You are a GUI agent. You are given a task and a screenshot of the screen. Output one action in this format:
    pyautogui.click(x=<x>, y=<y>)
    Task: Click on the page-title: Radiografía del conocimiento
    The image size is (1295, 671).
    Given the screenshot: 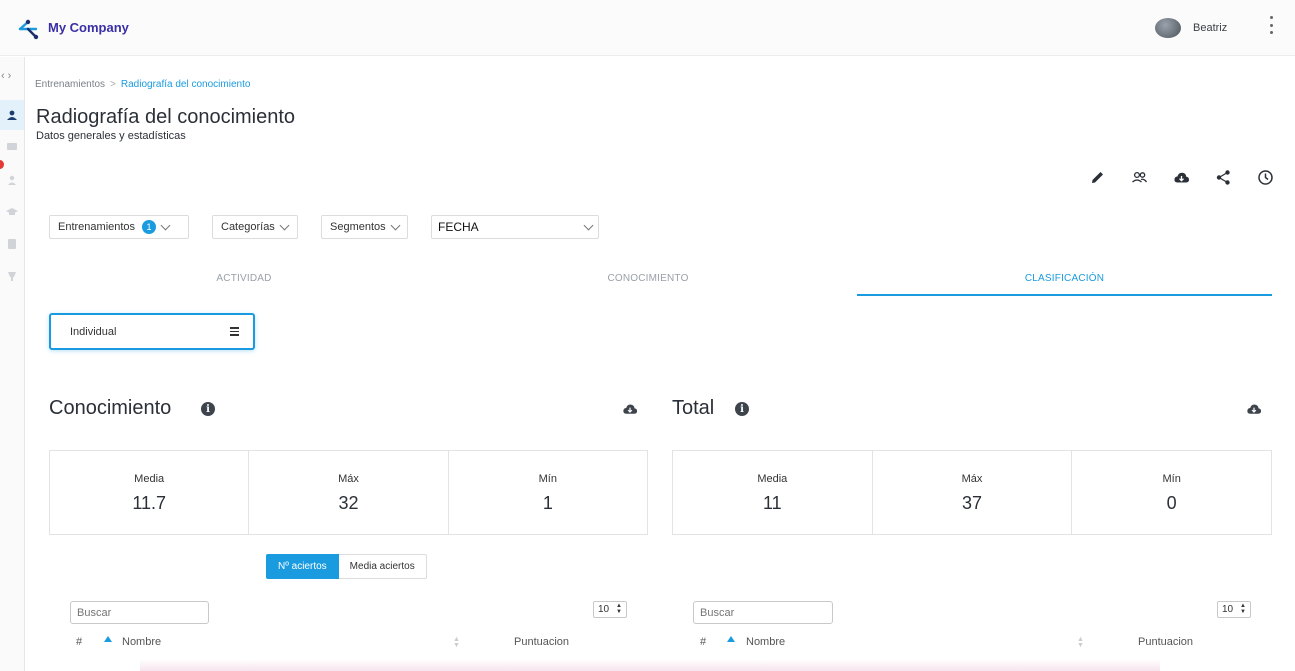 What is the action you would take?
    pyautogui.click(x=166, y=117)
    